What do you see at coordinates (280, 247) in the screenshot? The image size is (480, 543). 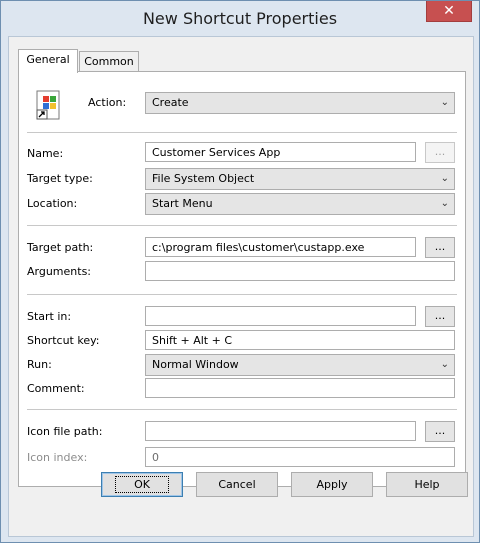 I see `target-path-field: c:\program files\customer\custapp.exe` at bounding box center [280, 247].